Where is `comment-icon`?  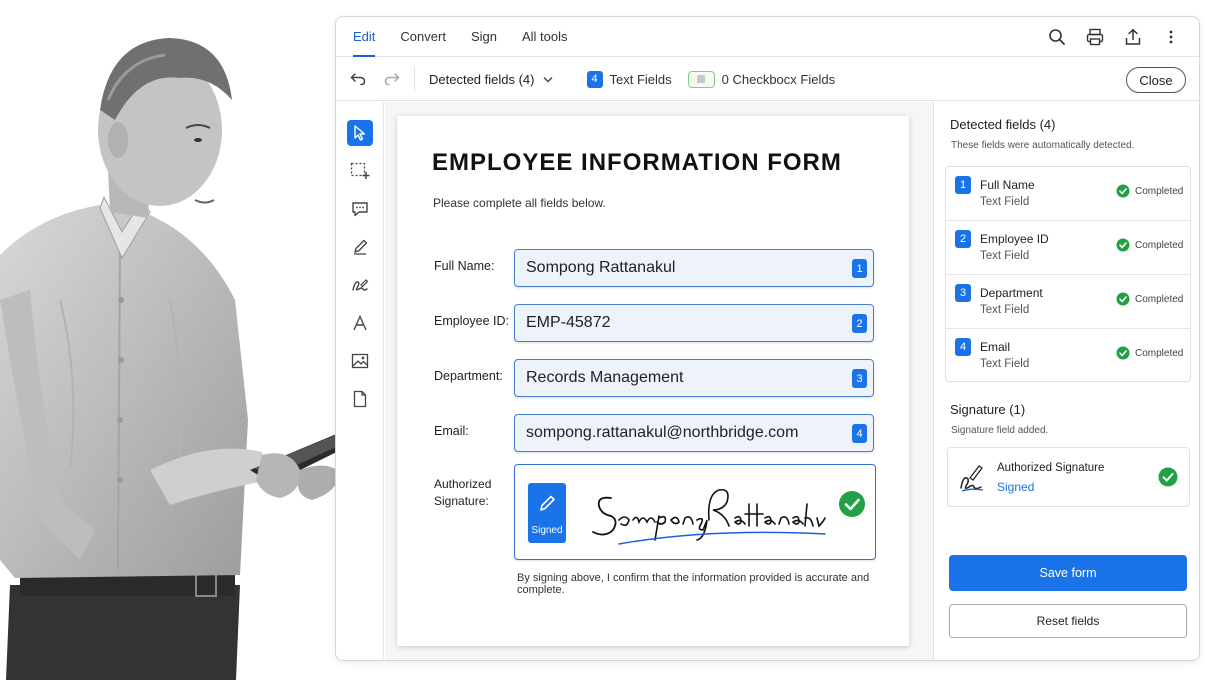 comment-icon is located at coordinates (360, 209).